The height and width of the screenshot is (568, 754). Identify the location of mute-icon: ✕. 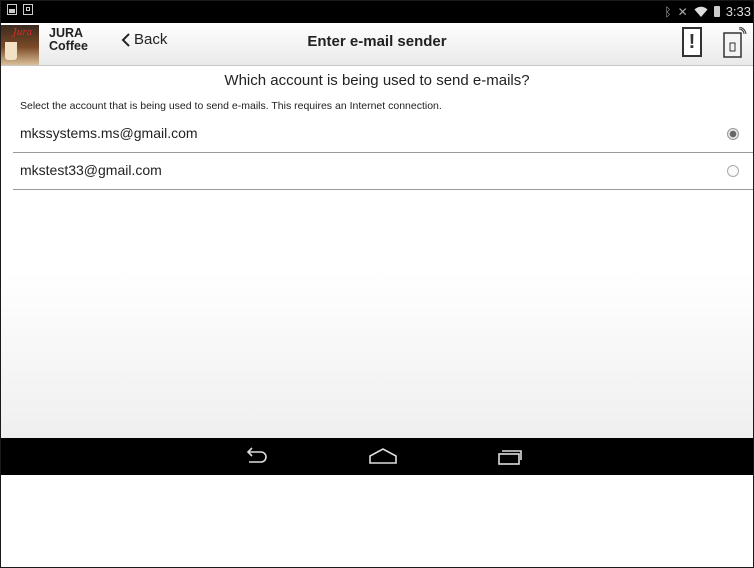
(682, 11).